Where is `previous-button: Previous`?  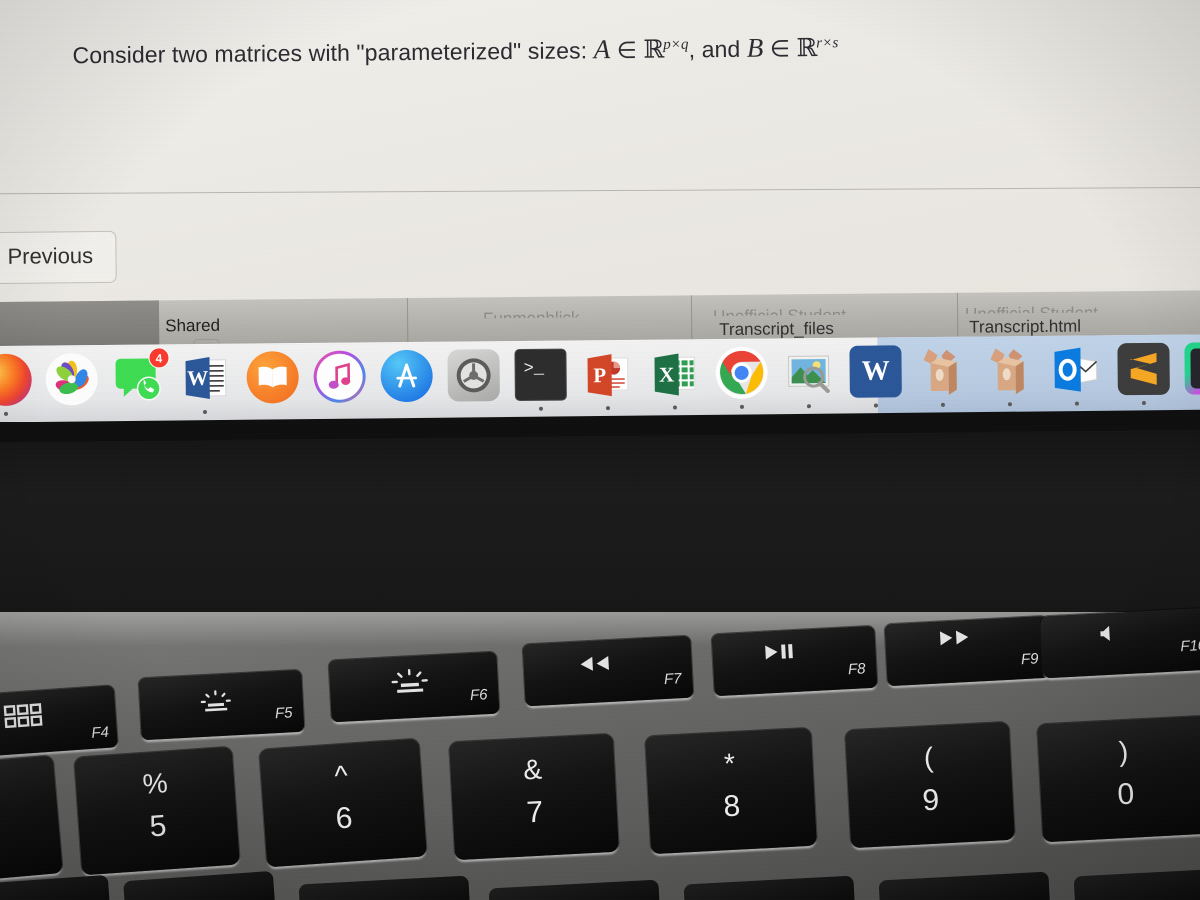 previous-button: Previous is located at coordinates (58, 257).